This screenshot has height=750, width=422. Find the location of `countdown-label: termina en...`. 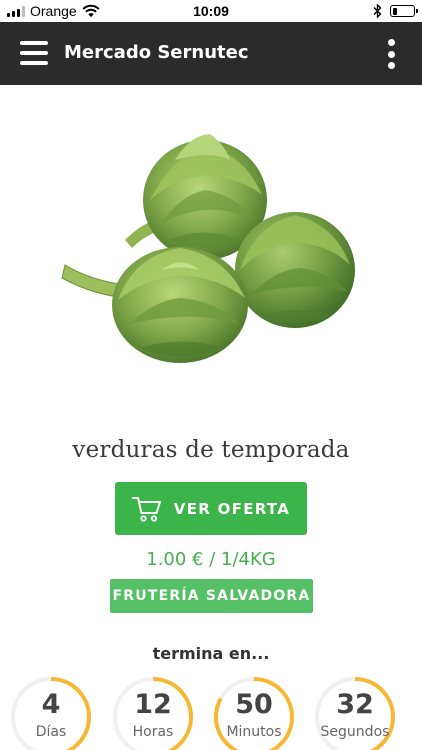

countdown-label: termina en... is located at coordinates (211, 653).